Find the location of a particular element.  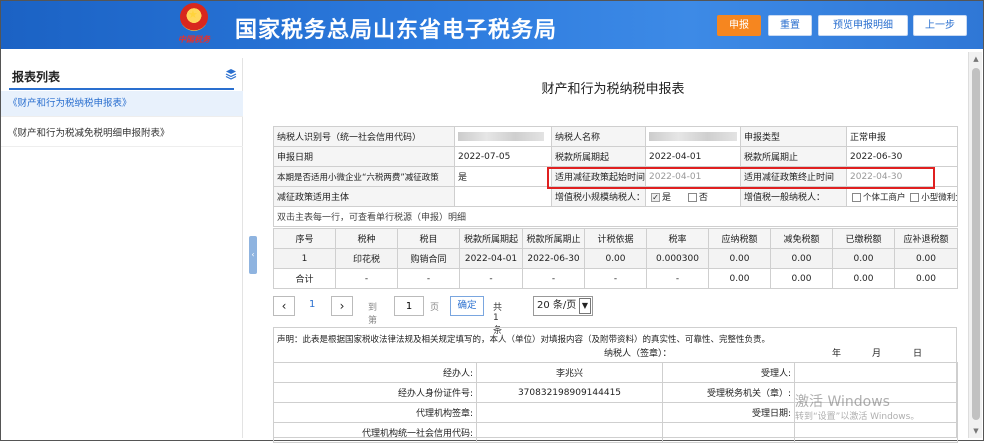

sidebar-title-underline is located at coordinates (121, 89).